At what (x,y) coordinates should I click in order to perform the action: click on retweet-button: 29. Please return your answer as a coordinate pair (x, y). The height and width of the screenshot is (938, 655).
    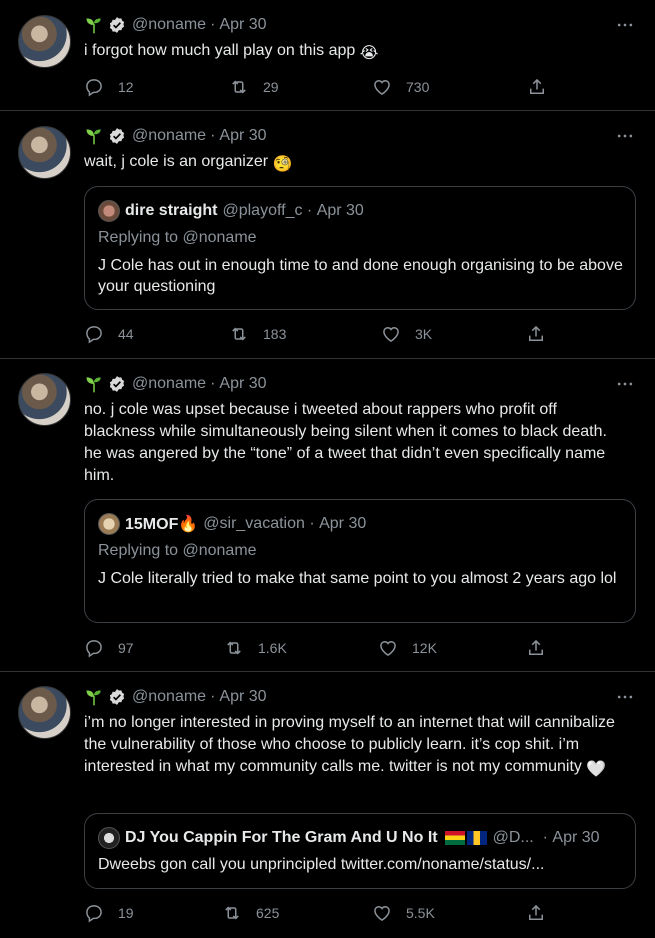
    Looking at the image, I should click on (254, 87).